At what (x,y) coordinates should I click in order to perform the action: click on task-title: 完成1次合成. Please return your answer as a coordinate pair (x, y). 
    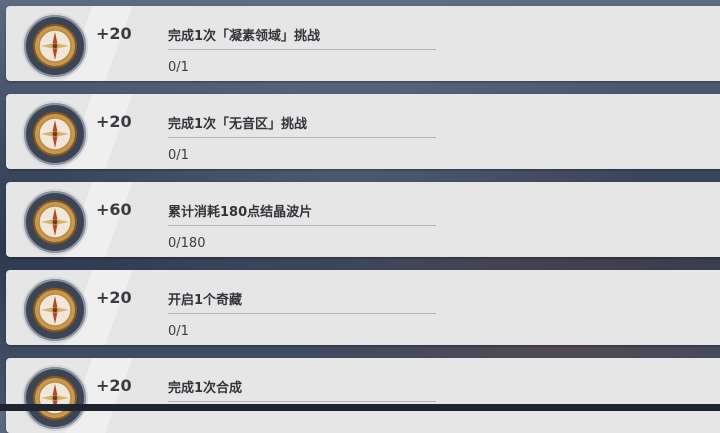
    Looking at the image, I should click on (205, 388).